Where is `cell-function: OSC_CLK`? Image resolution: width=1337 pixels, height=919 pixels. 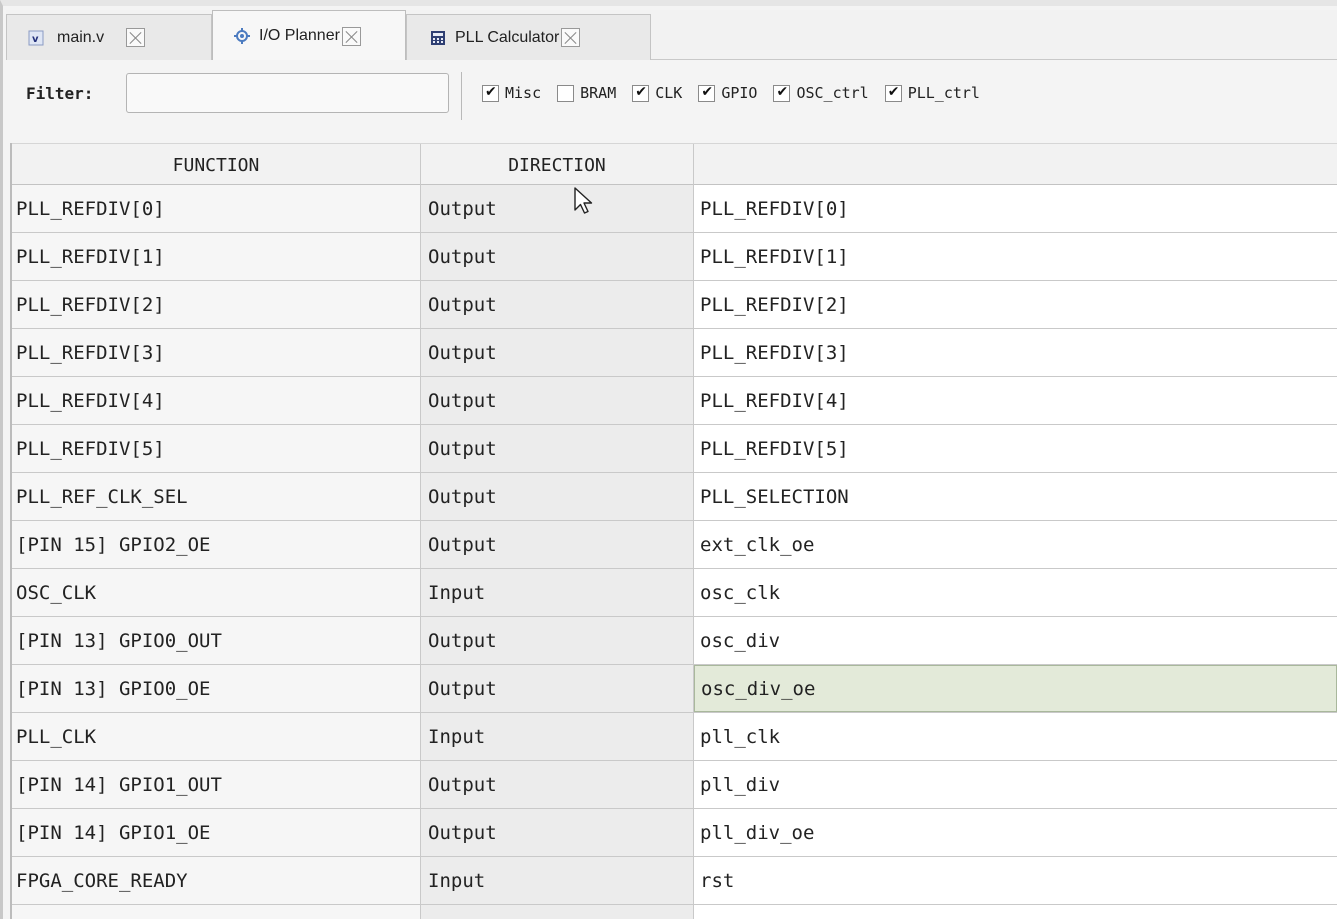 cell-function: OSC_CLK is located at coordinates (216, 592).